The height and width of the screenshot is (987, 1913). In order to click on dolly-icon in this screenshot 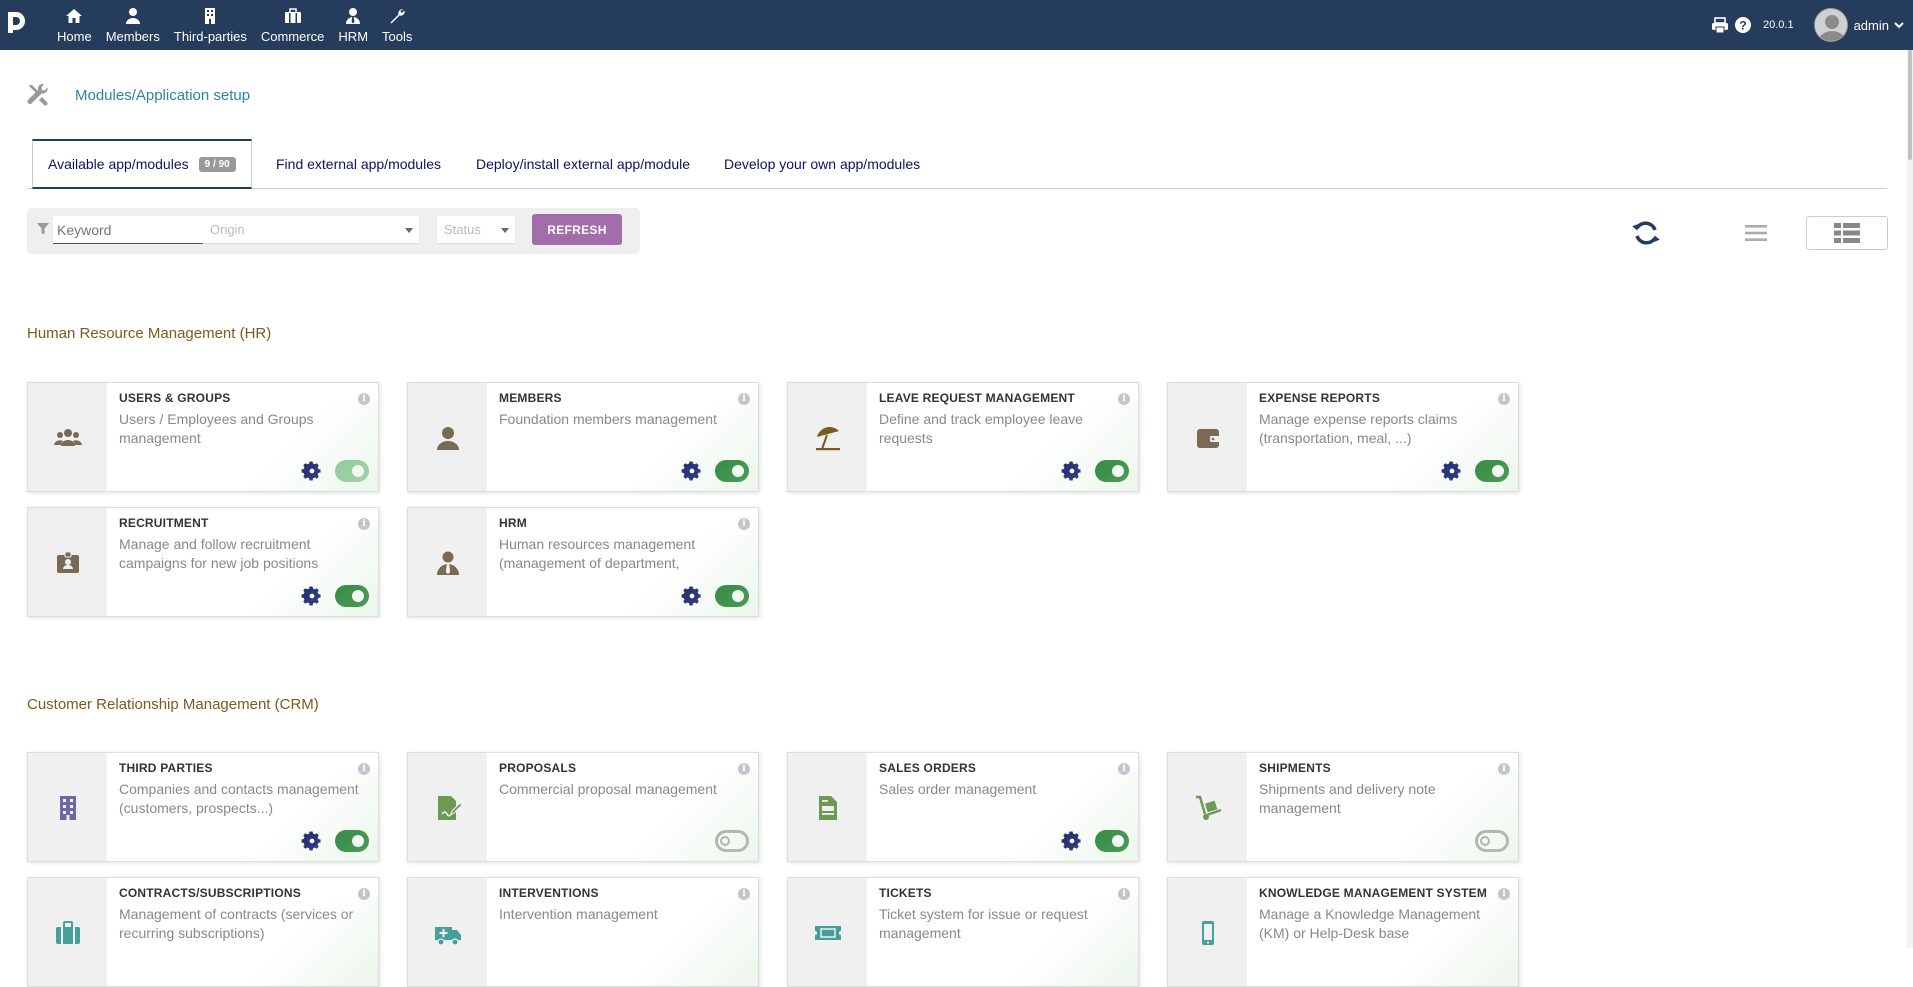, I will do `click(1208, 807)`.